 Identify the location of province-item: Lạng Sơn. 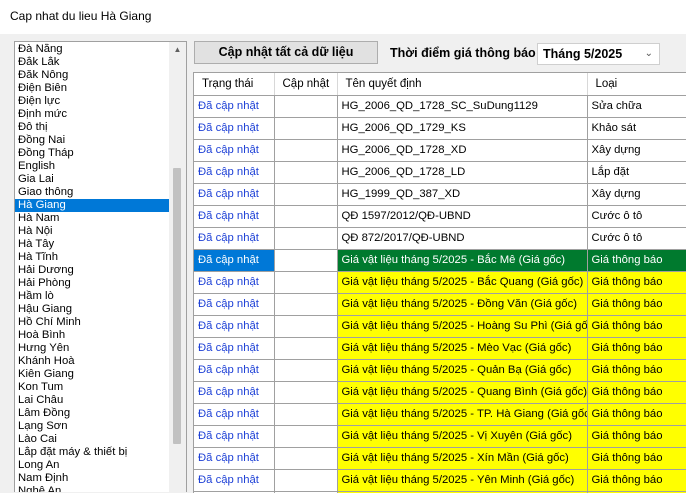
(92, 426).